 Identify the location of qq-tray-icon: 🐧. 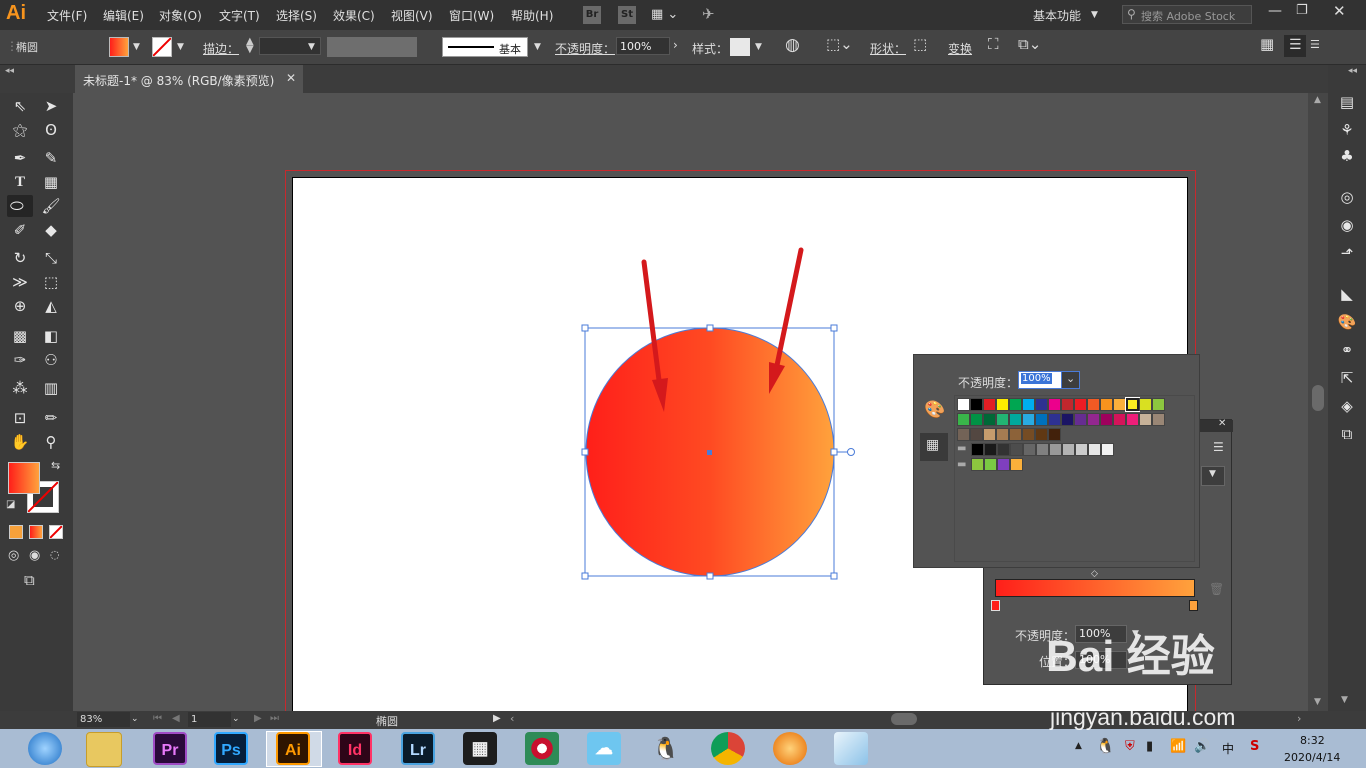
(1105, 746).